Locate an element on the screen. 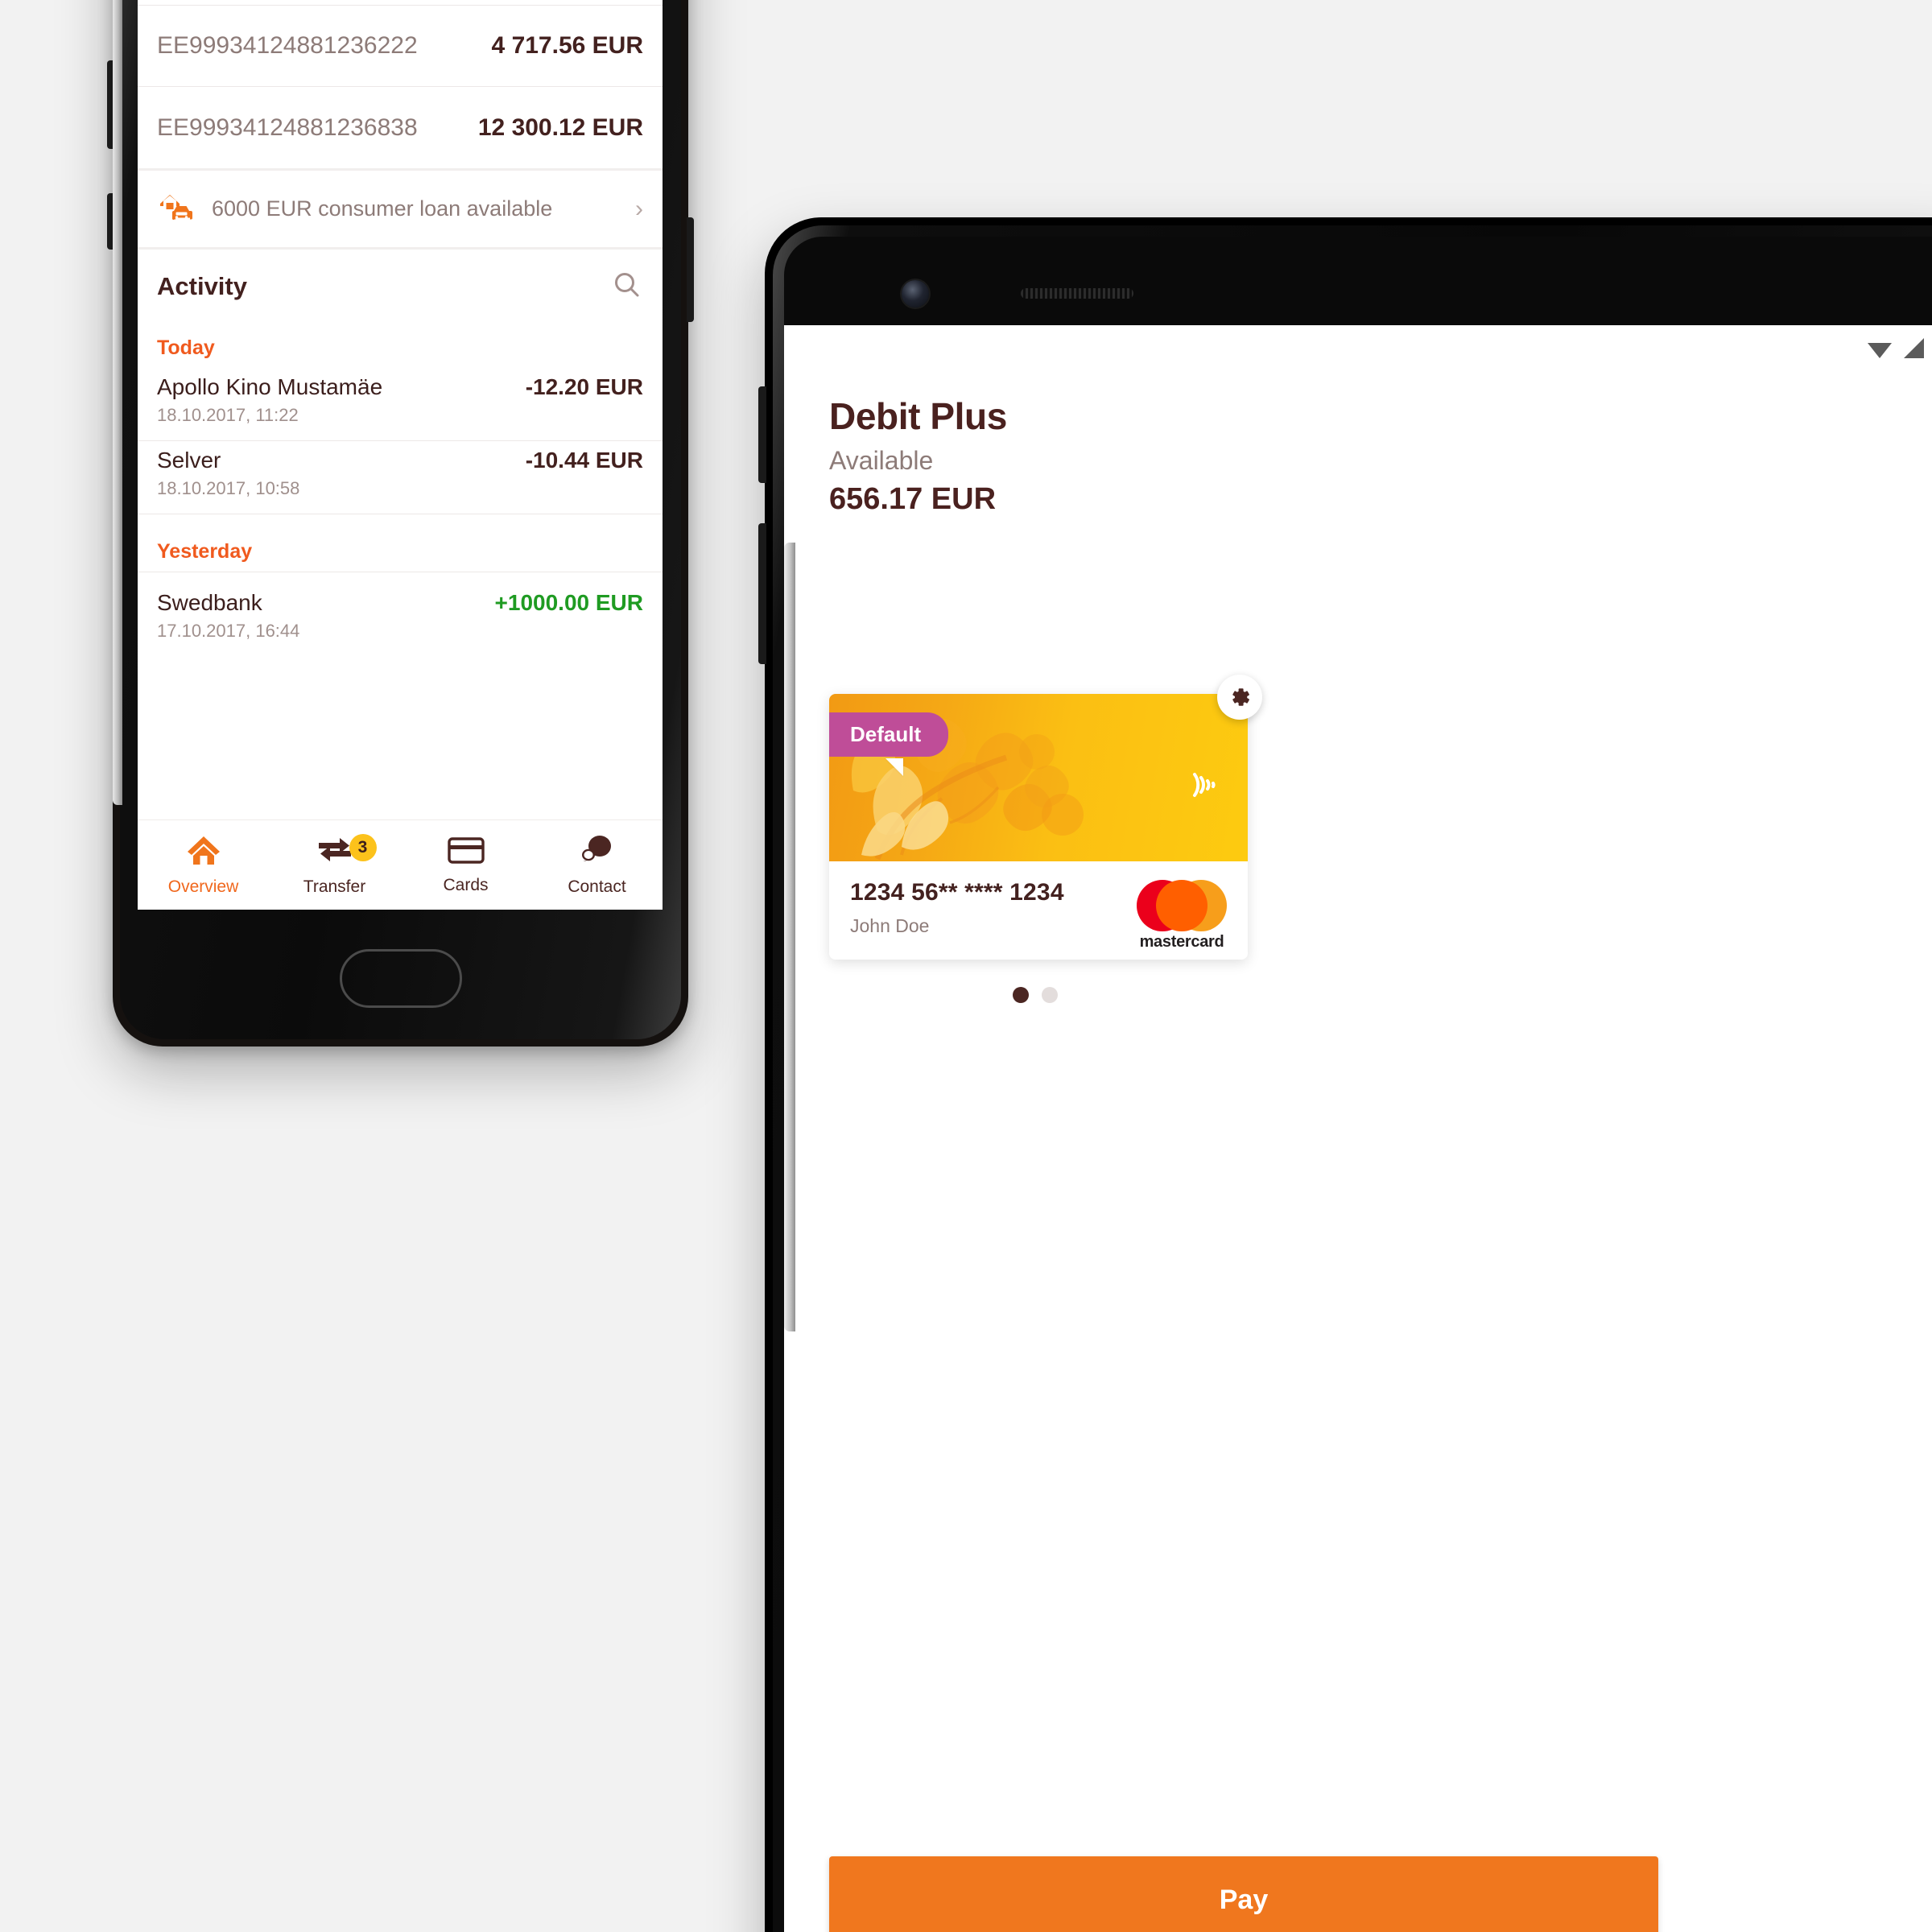  bottom-navigation-left: Overview 3 Transfer Cards Contact is located at coordinates (400, 864).